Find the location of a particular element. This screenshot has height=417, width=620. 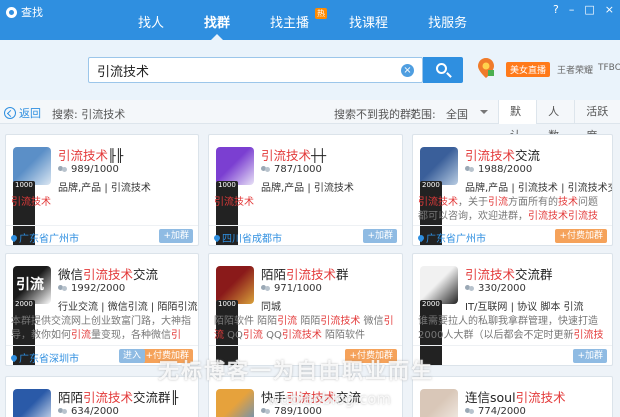

promo-link-1: 王者荣耀 is located at coordinates (575, 69).